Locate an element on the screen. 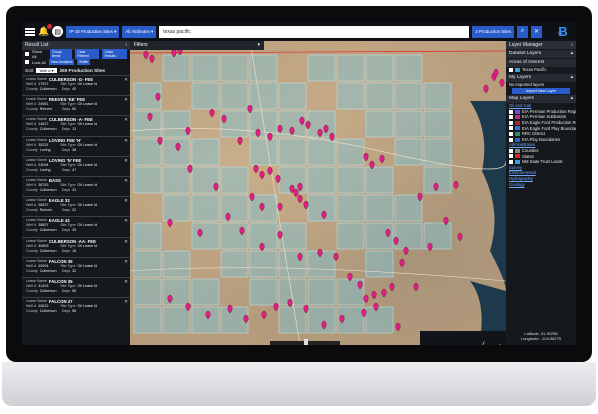 Image resolution: width=598 pixels, height=414 pixels. brand-logo: Ƀ is located at coordinates (563, 31).